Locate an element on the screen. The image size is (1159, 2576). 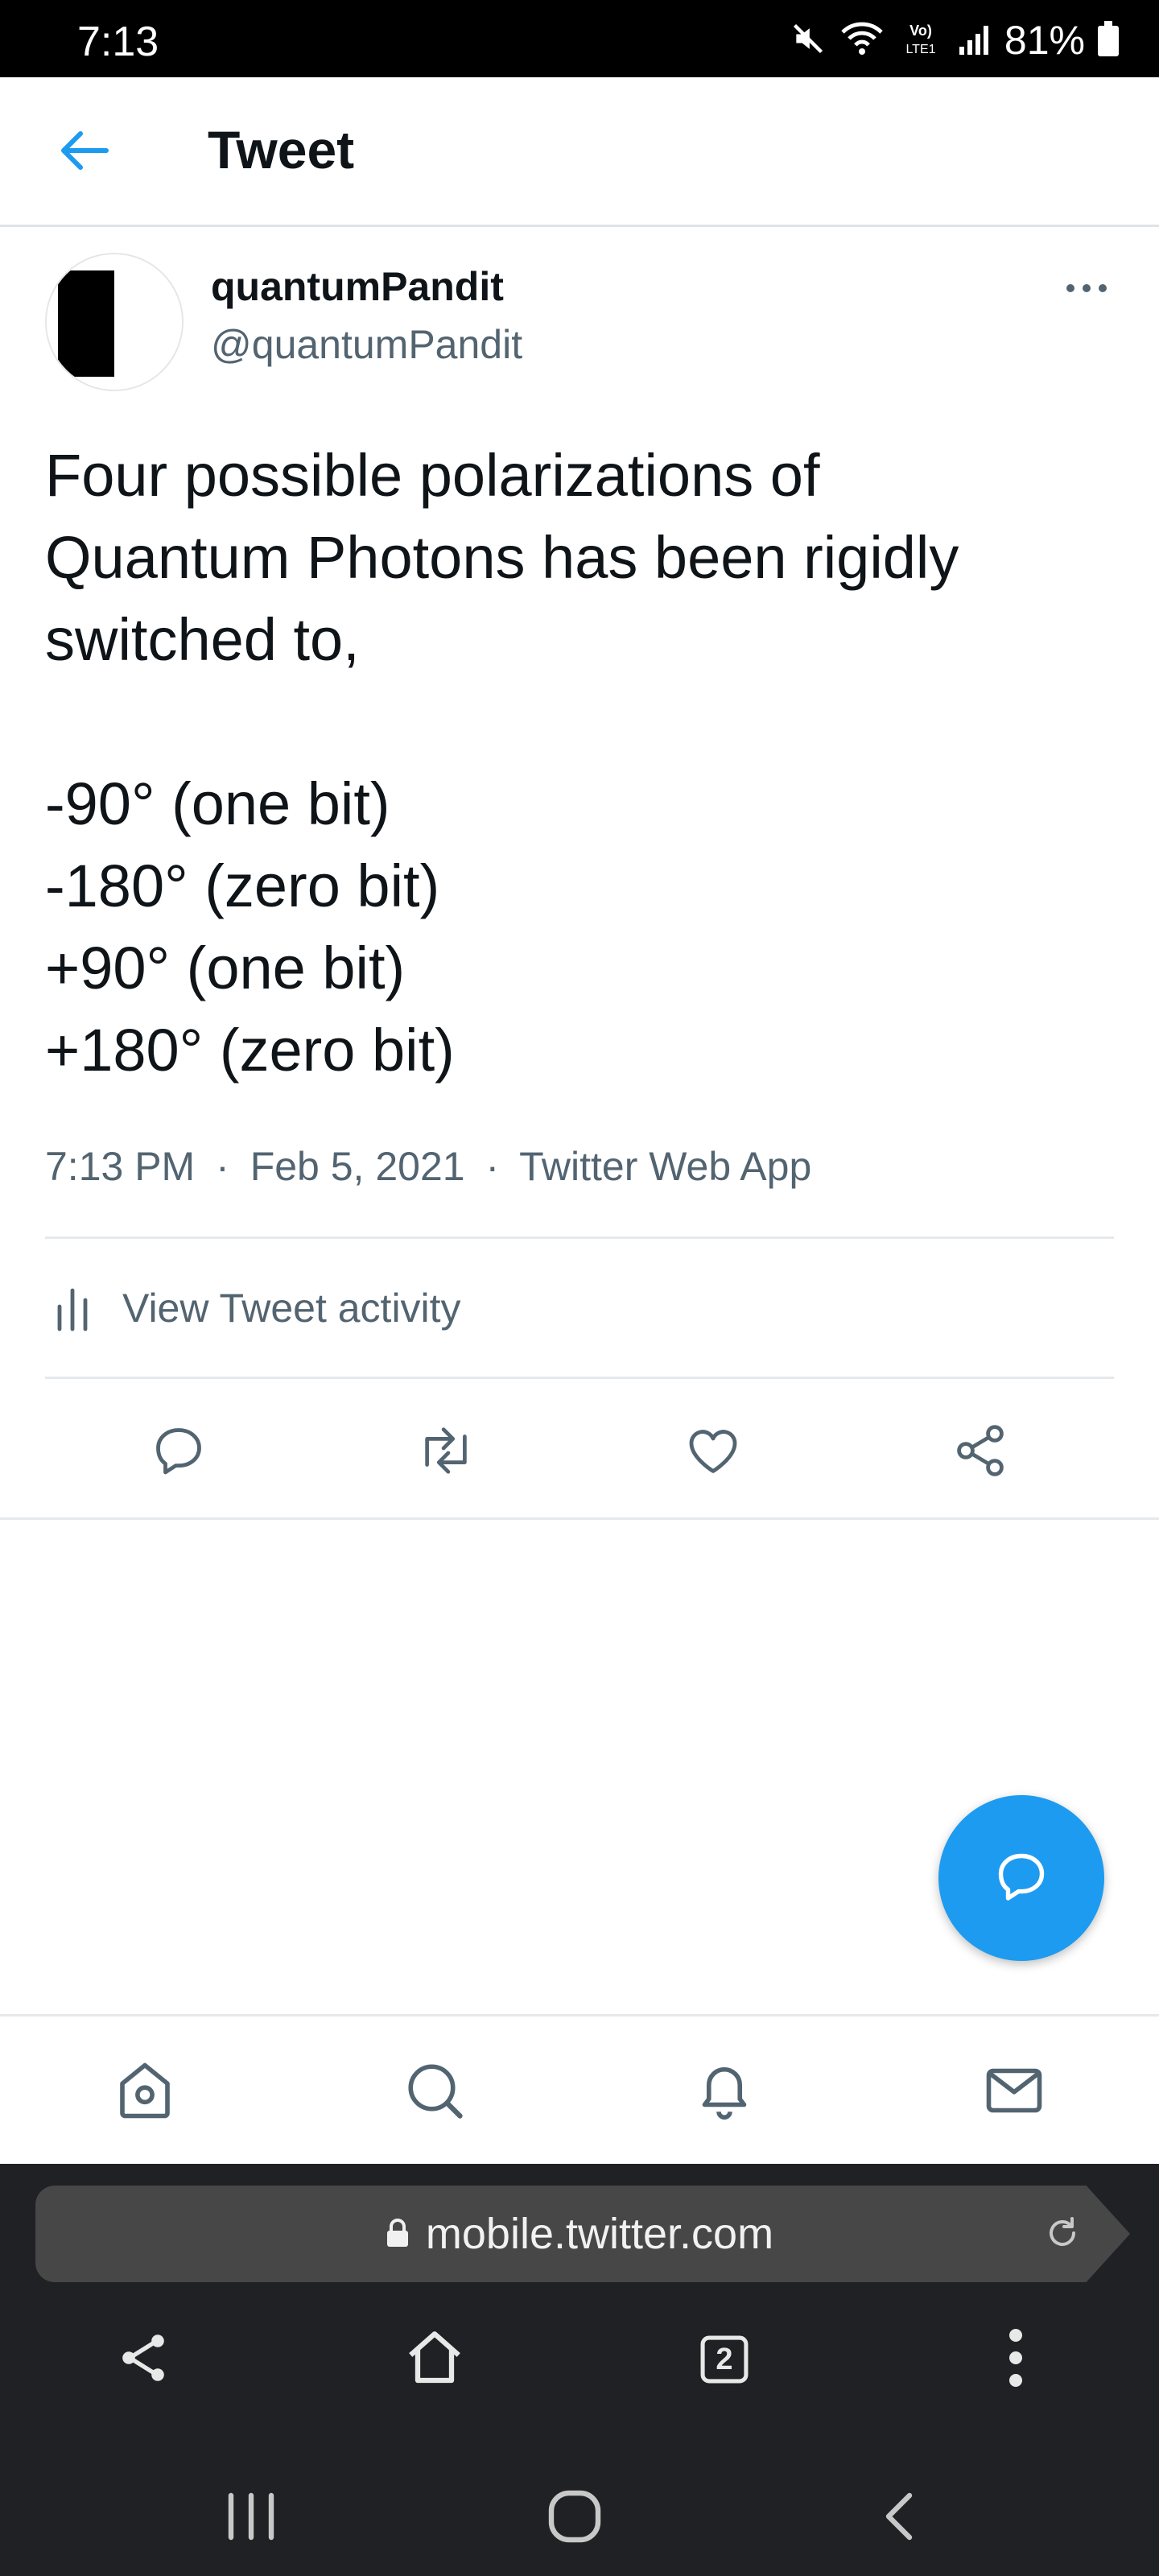
avatar is located at coordinates (114, 322).